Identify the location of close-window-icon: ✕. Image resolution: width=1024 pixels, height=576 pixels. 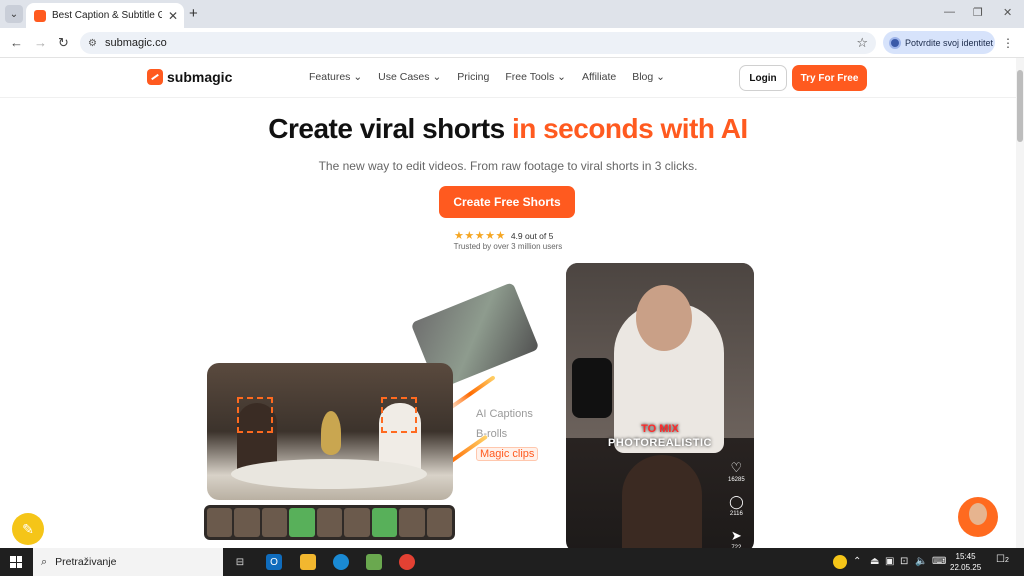
(1007, 12).